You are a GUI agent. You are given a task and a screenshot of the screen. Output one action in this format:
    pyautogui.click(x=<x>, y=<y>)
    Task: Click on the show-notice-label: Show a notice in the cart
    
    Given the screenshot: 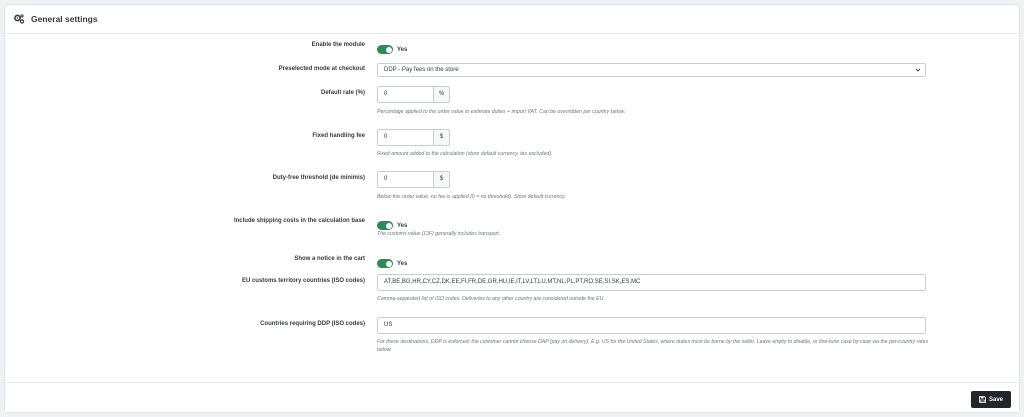 What is the action you would take?
    pyautogui.click(x=329, y=259)
    